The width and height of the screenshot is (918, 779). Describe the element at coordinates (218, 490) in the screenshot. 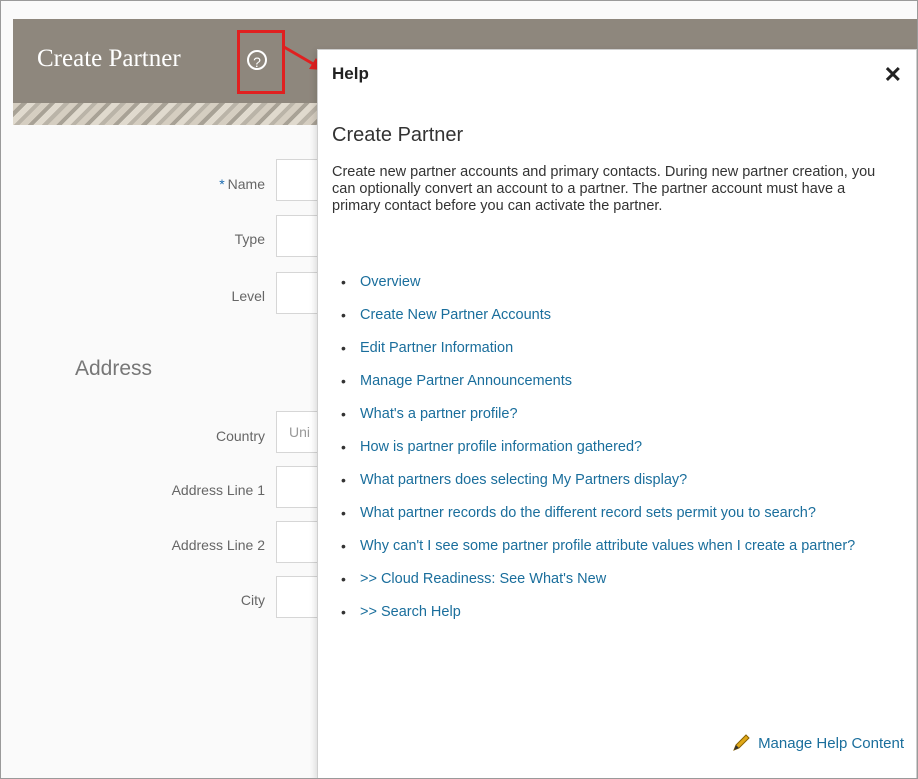

I see `address-line-1-label: Address Line 1` at that location.